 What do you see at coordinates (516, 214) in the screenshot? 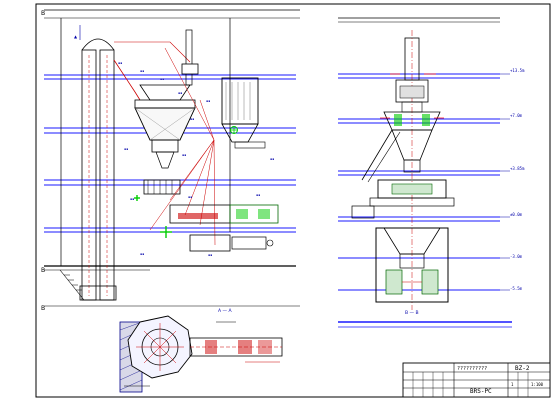
I see `elev-4: ±0.0m` at bounding box center [516, 214].